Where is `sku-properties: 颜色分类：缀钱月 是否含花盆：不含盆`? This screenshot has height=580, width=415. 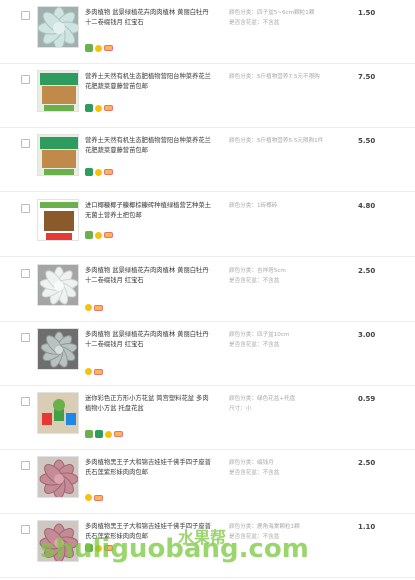 sku-properties: 颜色分类：缀钱月 是否含花盆：不含盆 is located at coordinates (277, 468).